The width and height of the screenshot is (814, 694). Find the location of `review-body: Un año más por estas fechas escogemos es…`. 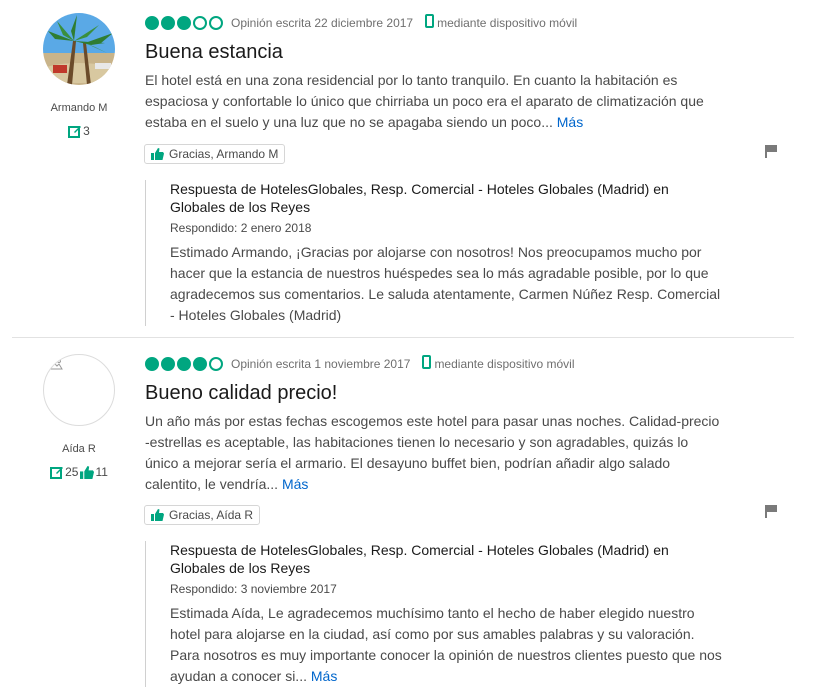

review-body: Un año más por estas fechas escogemos es… is located at coordinates (435, 453).